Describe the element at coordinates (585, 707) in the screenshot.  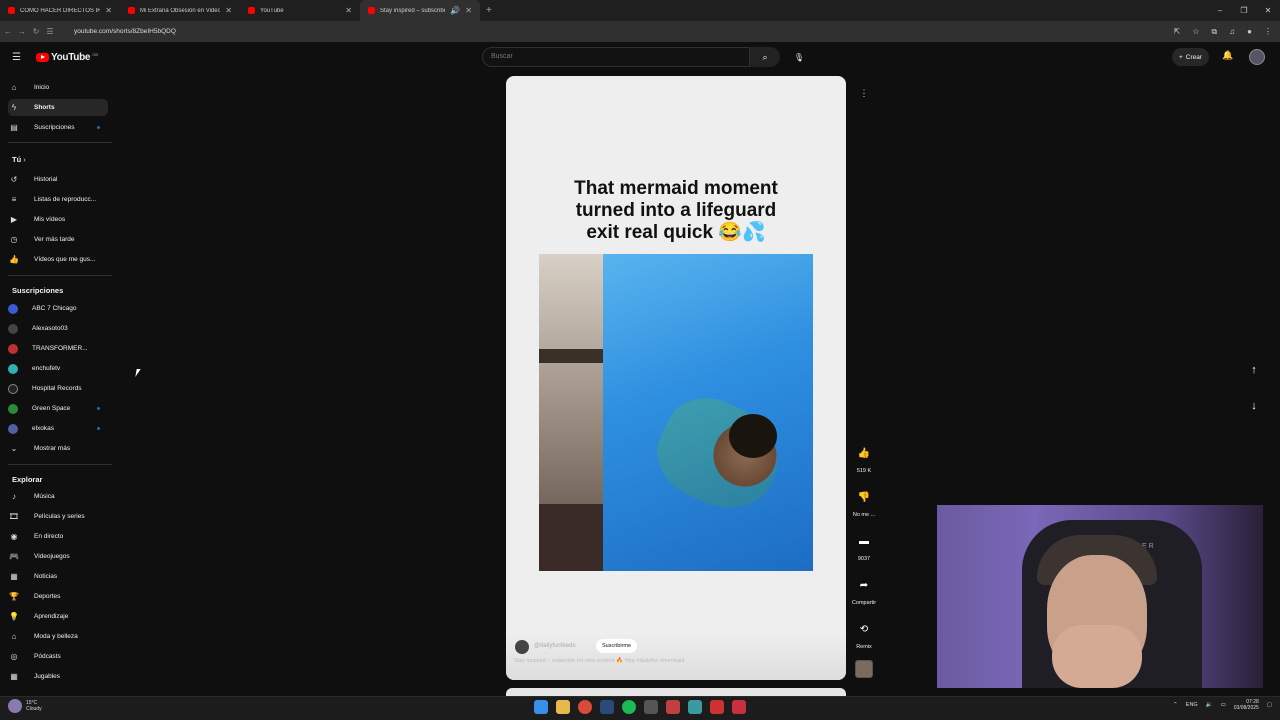
I see `chrome-icon` at that location.